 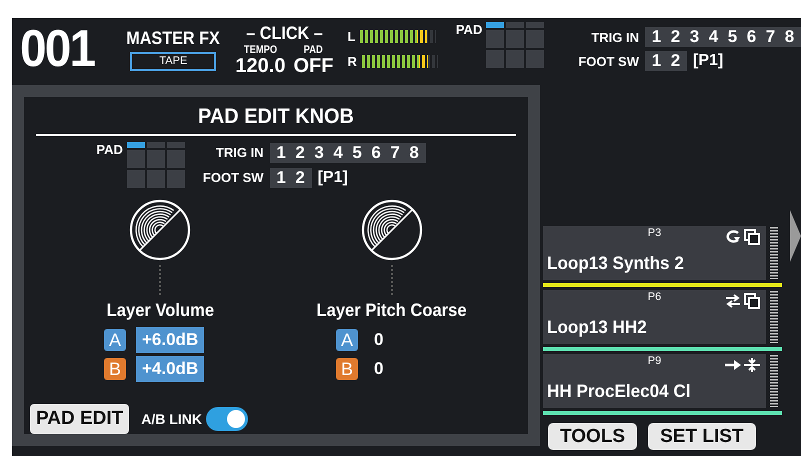 I want to click on tempo-label: TEMPO, so click(x=261, y=50).